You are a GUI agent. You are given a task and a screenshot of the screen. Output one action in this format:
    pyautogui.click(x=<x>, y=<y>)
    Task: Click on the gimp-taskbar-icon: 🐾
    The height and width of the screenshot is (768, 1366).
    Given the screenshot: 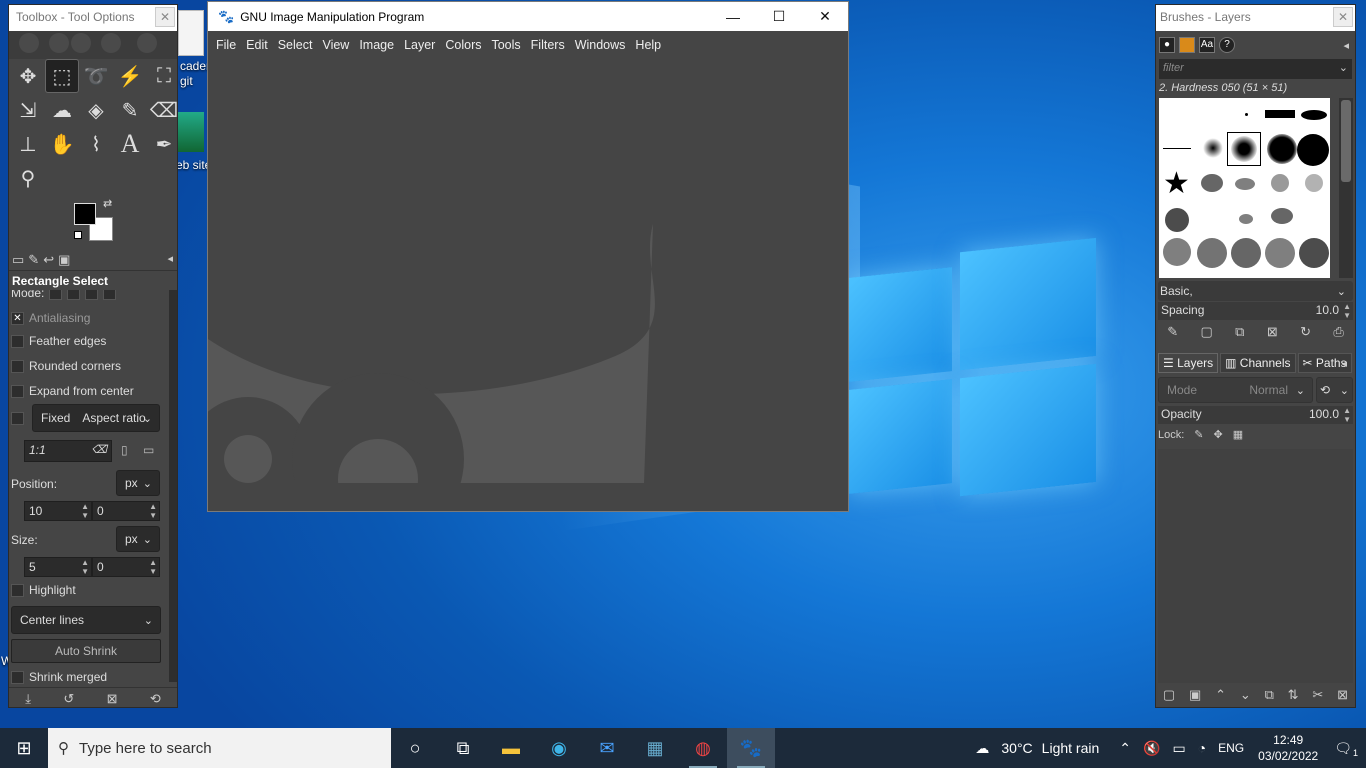 What is the action you would take?
    pyautogui.click(x=751, y=748)
    